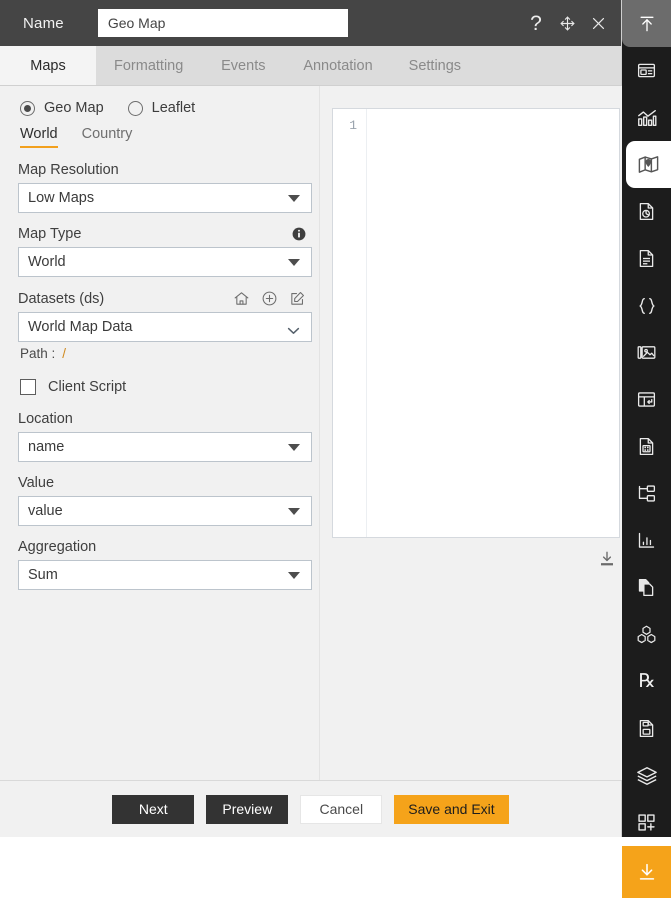 This screenshot has width=671, height=898. Describe the element at coordinates (646, 872) in the screenshot. I see `download-arrow-icon` at that location.